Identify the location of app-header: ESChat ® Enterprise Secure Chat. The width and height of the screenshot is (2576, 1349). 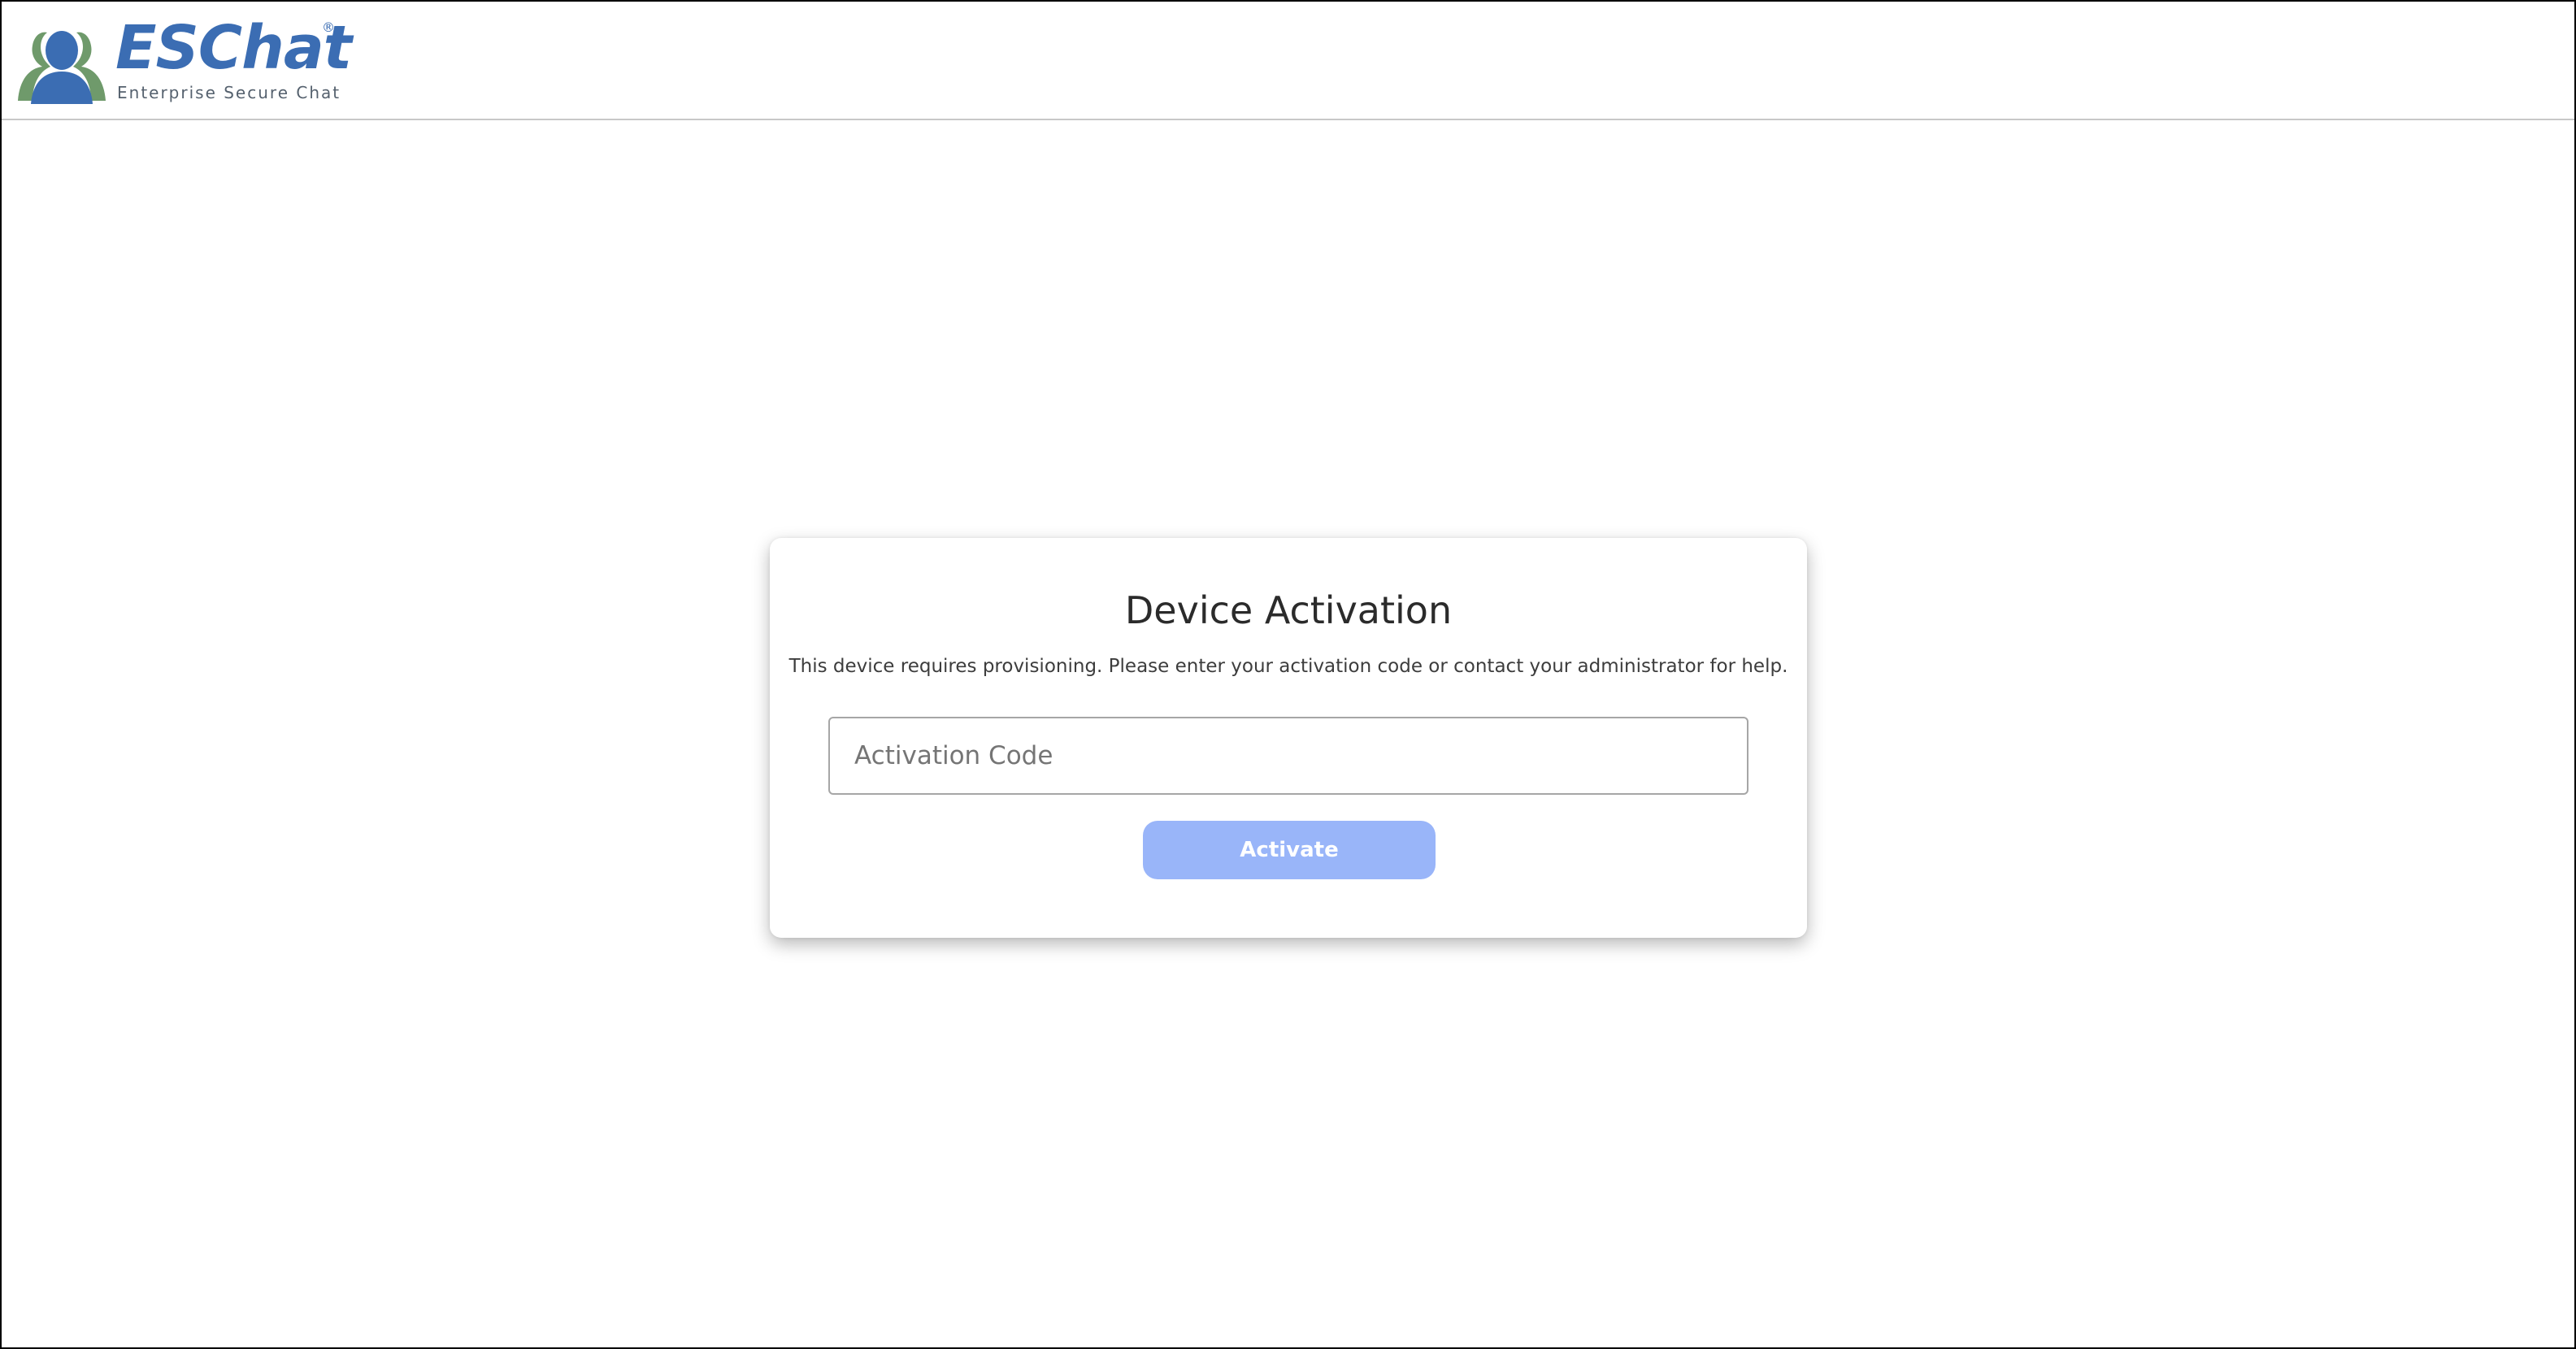
(1288, 61).